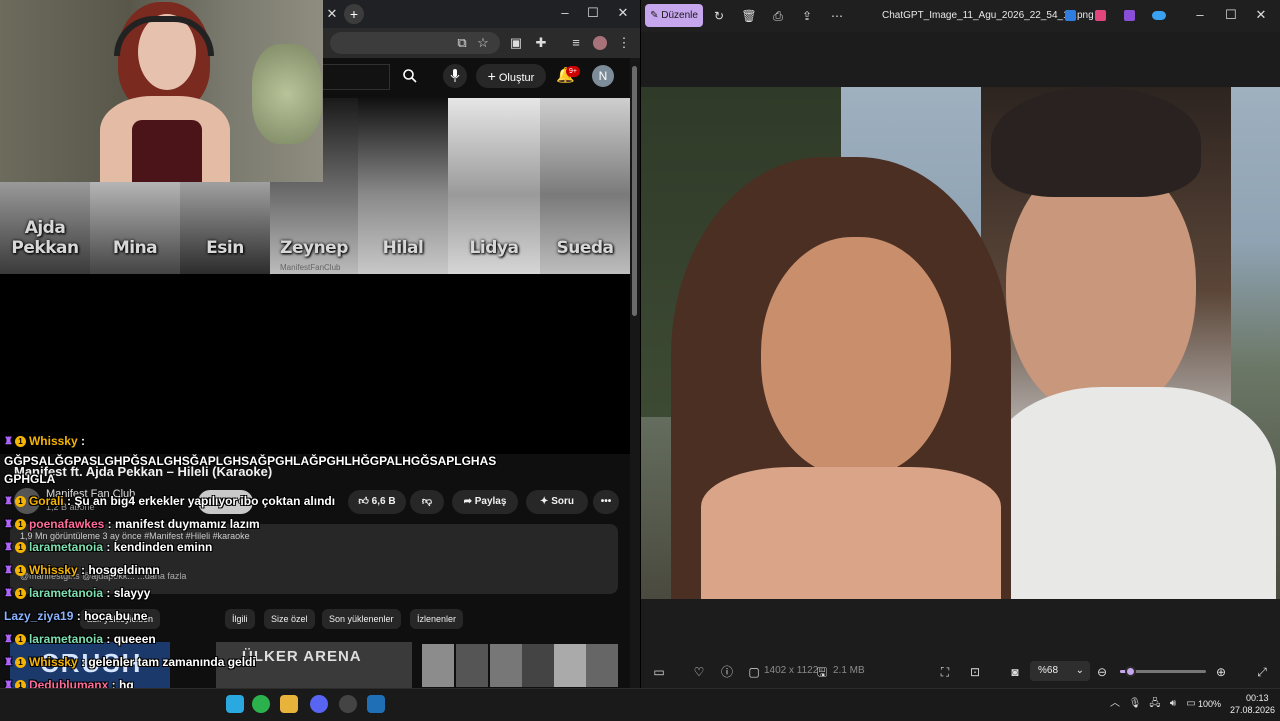 This screenshot has height=721, width=1280. I want to click on file-explorer-icon, so click(289, 704).